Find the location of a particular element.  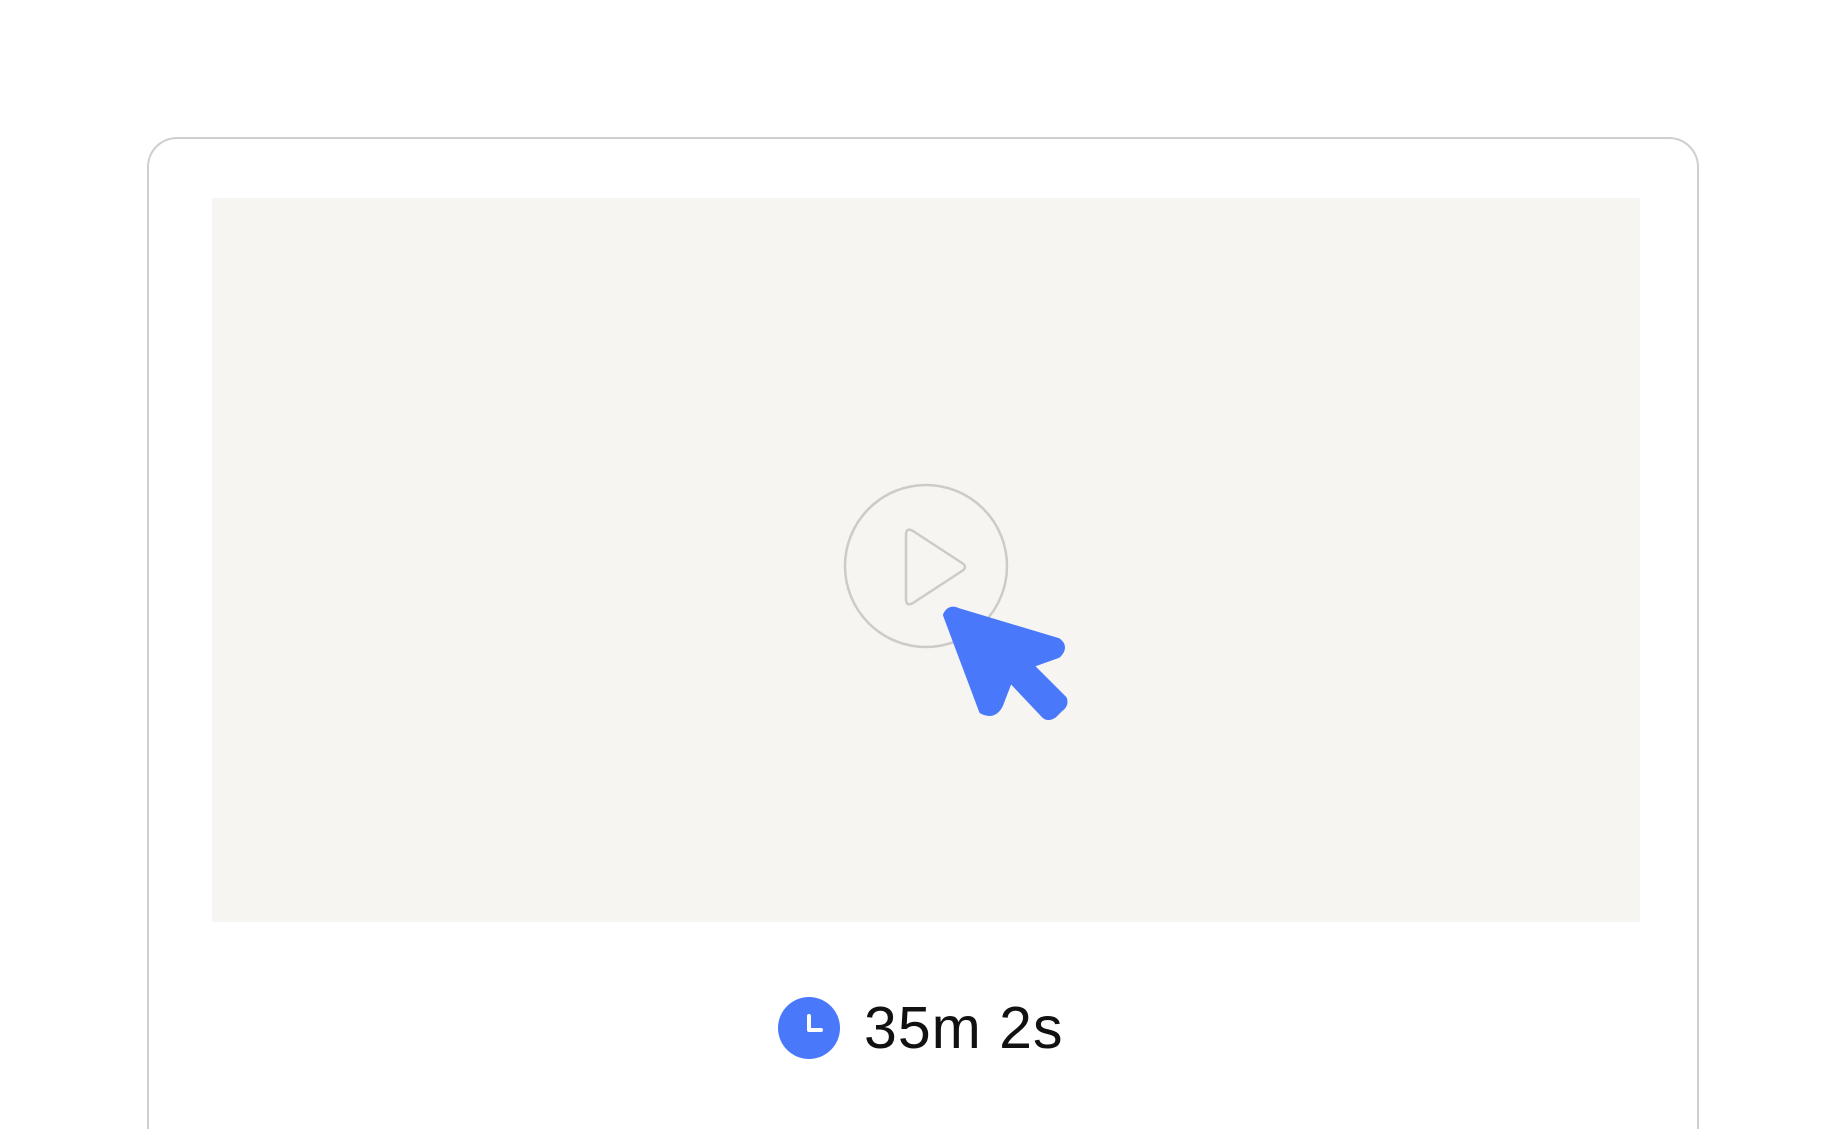

duration-display: 35m 2s is located at coordinates (920, 1028).